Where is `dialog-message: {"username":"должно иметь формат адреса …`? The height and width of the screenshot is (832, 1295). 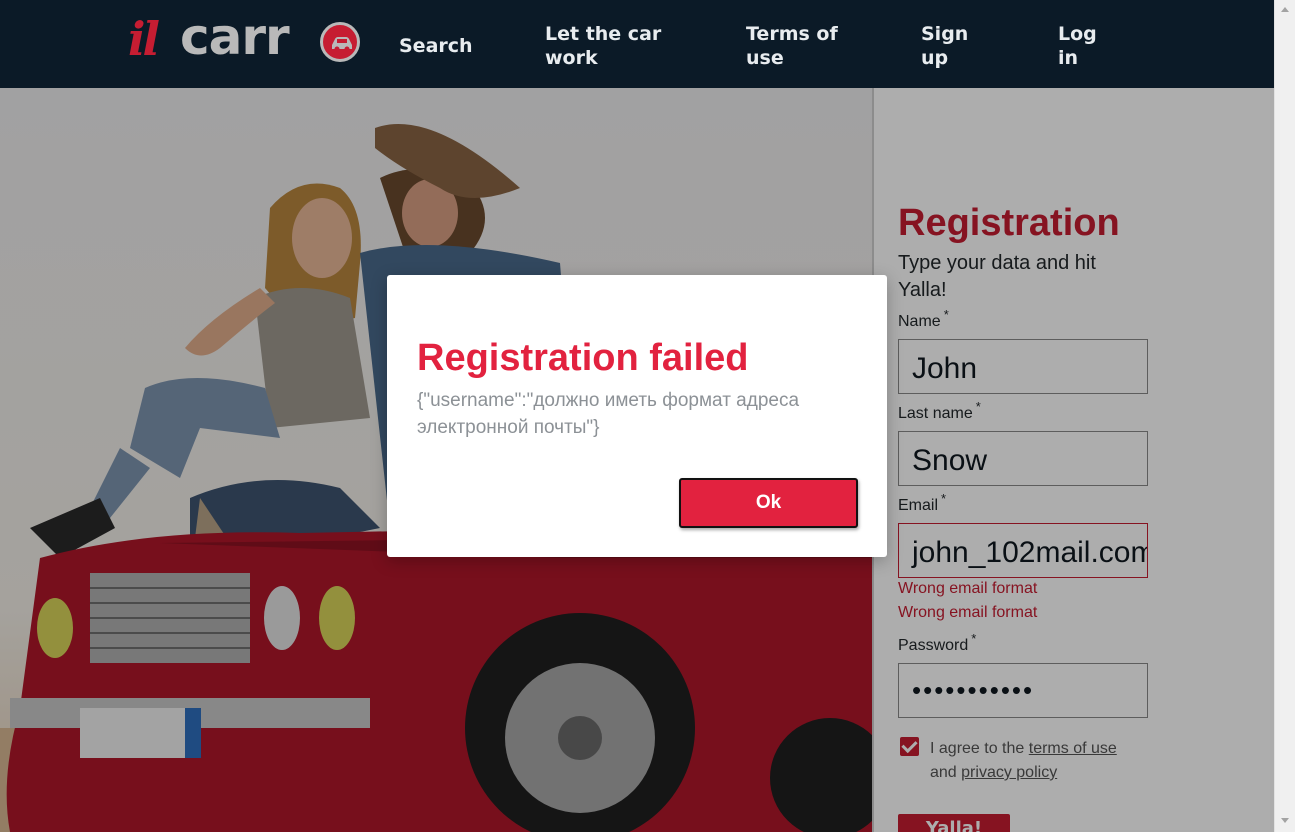
dialog-message: {"username":"должно иметь формат адреса … is located at coordinates (608, 414).